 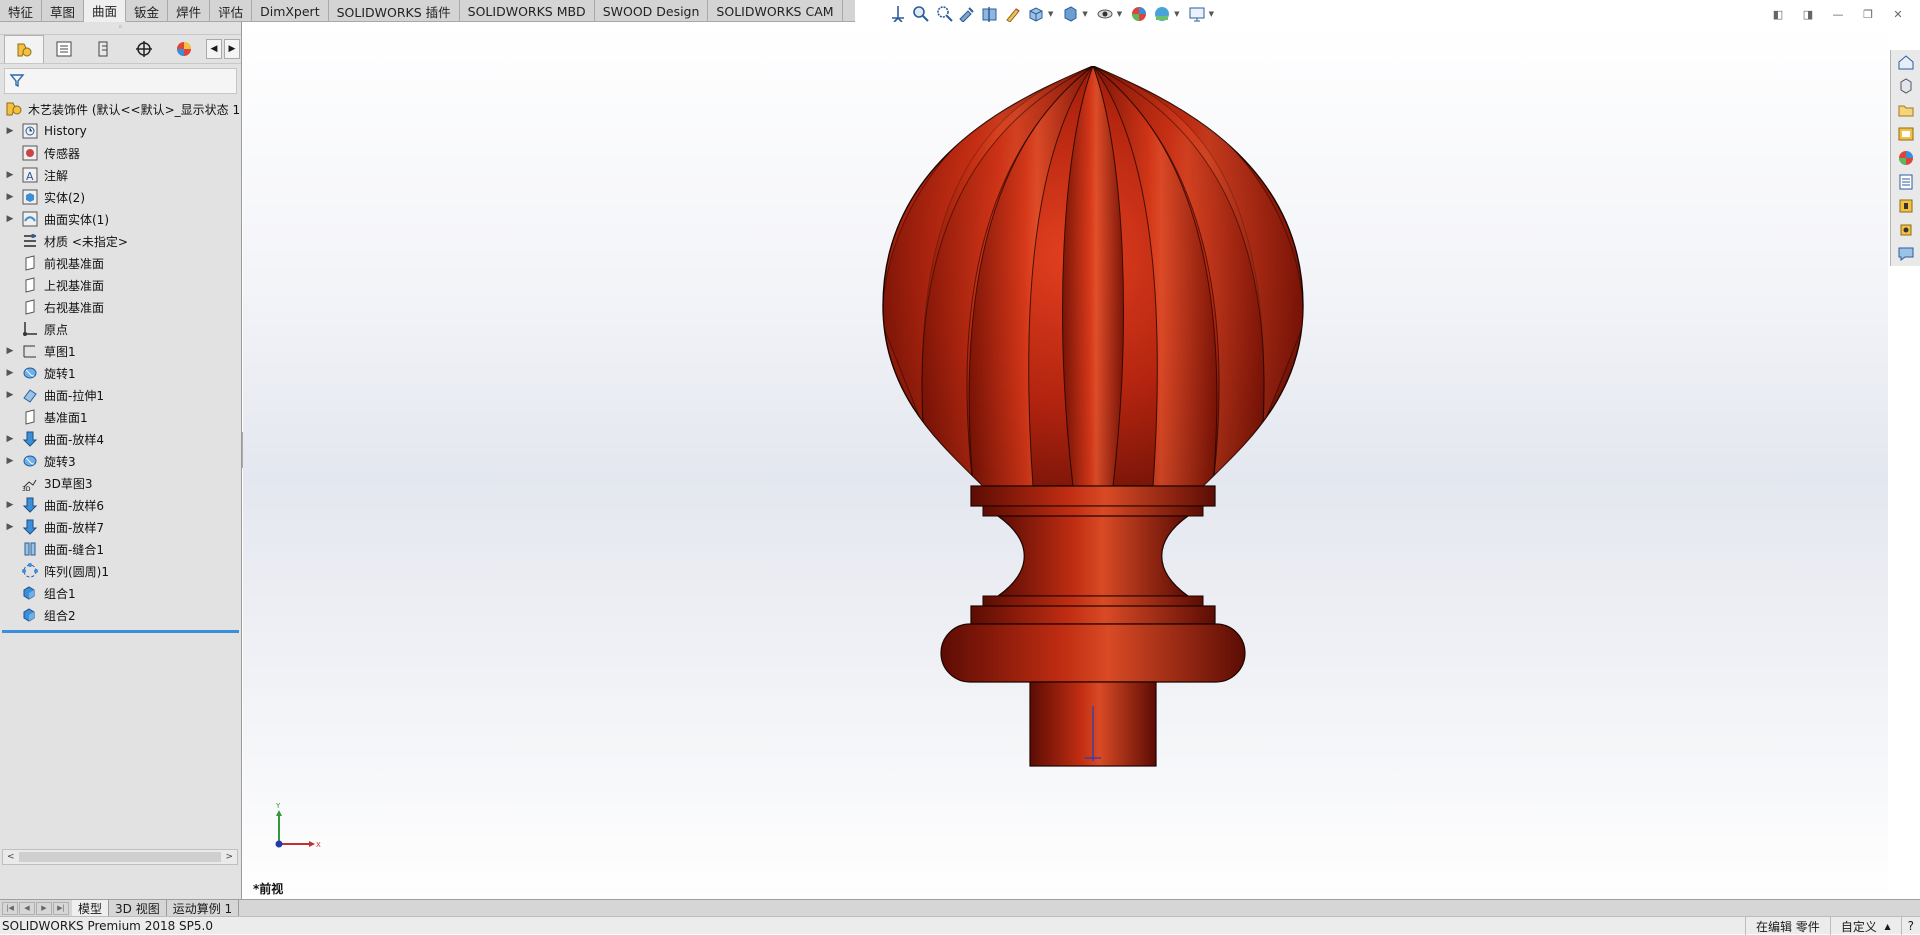 What do you see at coordinates (26, 489) in the screenshot?
I see `svg-text: 3D` at bounding box center [26, 489].